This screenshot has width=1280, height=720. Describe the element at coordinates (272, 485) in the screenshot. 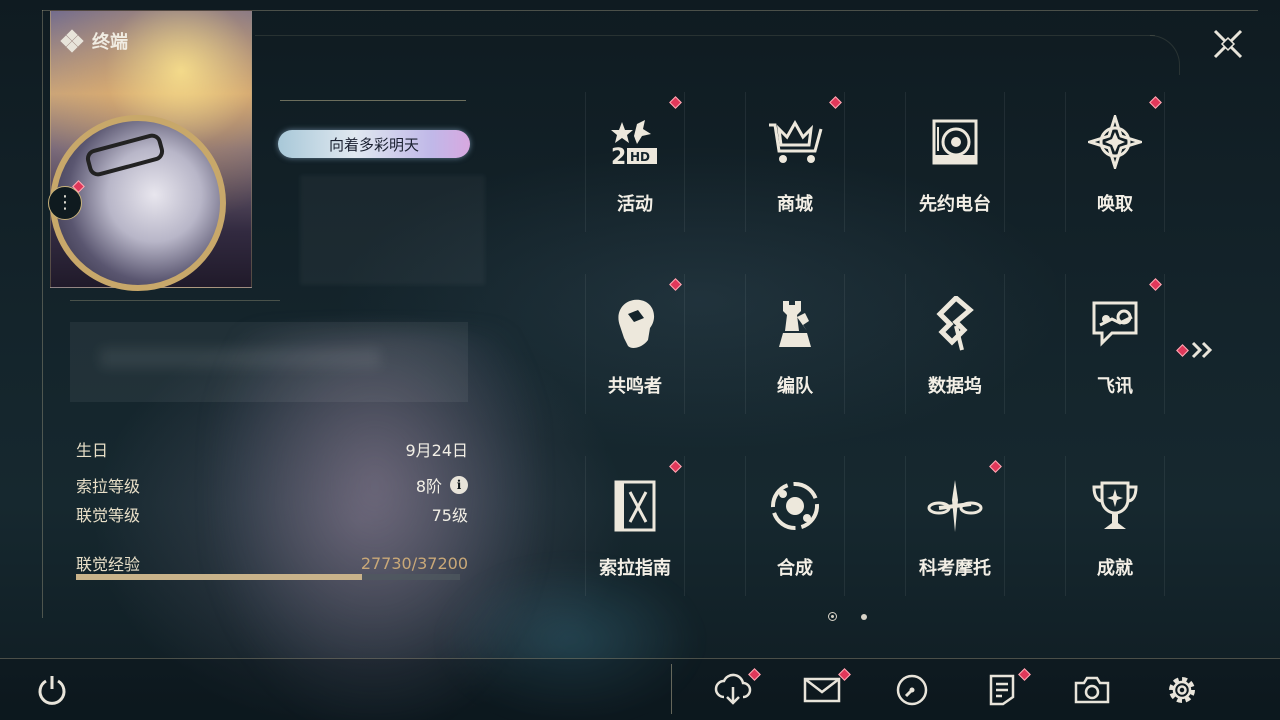

I see `stat-row-sol-rank: 索拉等级 8阶 i` at that location.